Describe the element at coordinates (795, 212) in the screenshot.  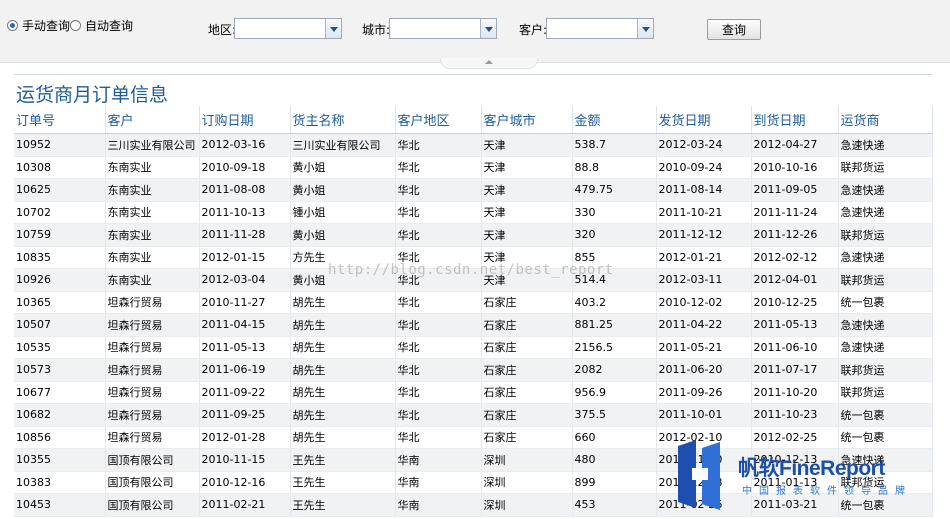
I see `table-cell: 2011-11-24` at that location.